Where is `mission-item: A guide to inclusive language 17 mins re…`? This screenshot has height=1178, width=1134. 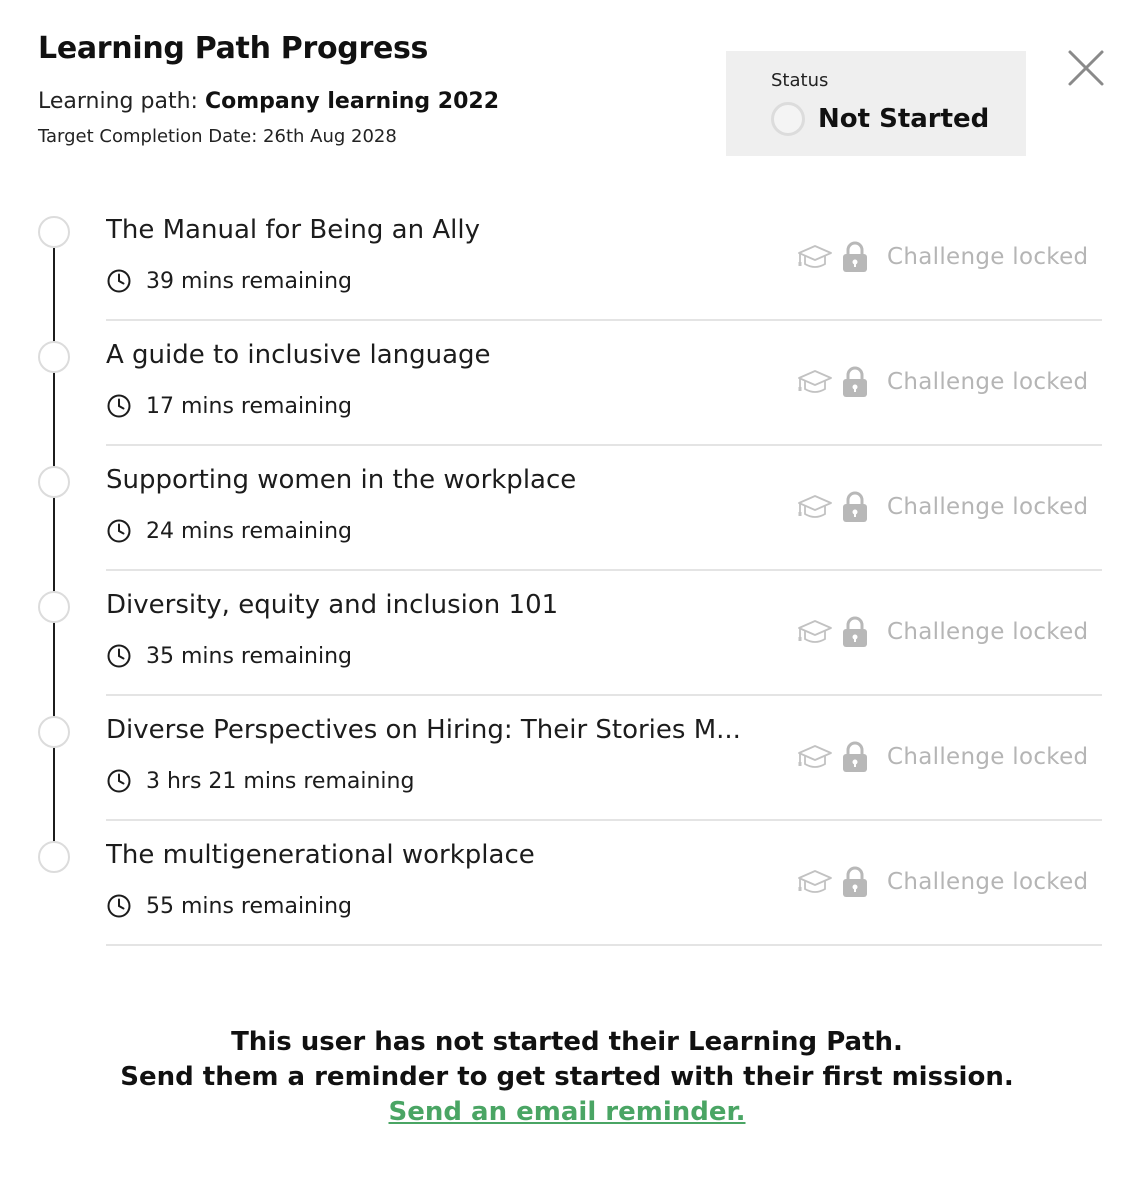 mission-item: A guide to inclusive language 17 mins re… is located at coordinates (570, 383).